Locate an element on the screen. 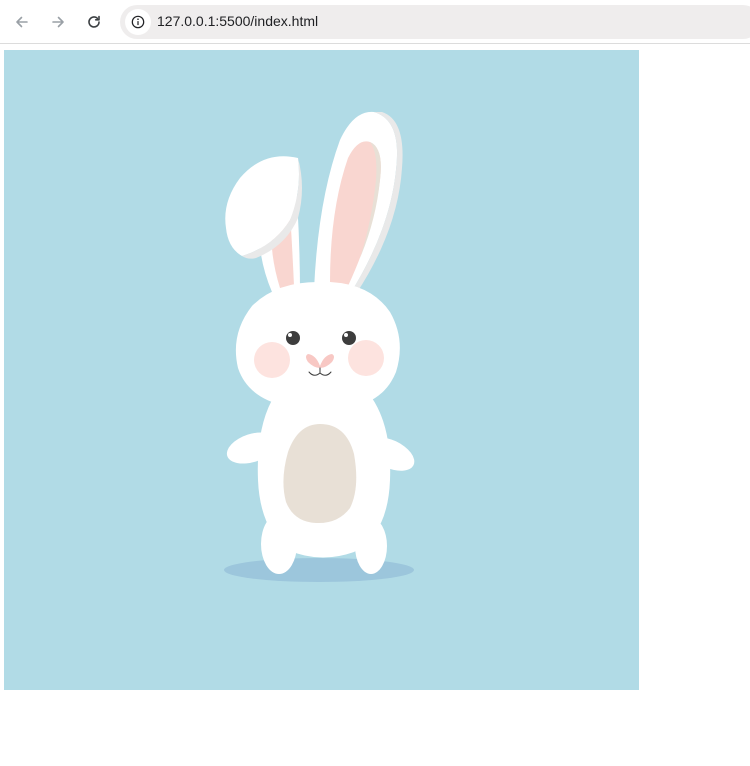 This screenshot has width=750, height=766. ground-shadow is located at coordinates (319, 570).